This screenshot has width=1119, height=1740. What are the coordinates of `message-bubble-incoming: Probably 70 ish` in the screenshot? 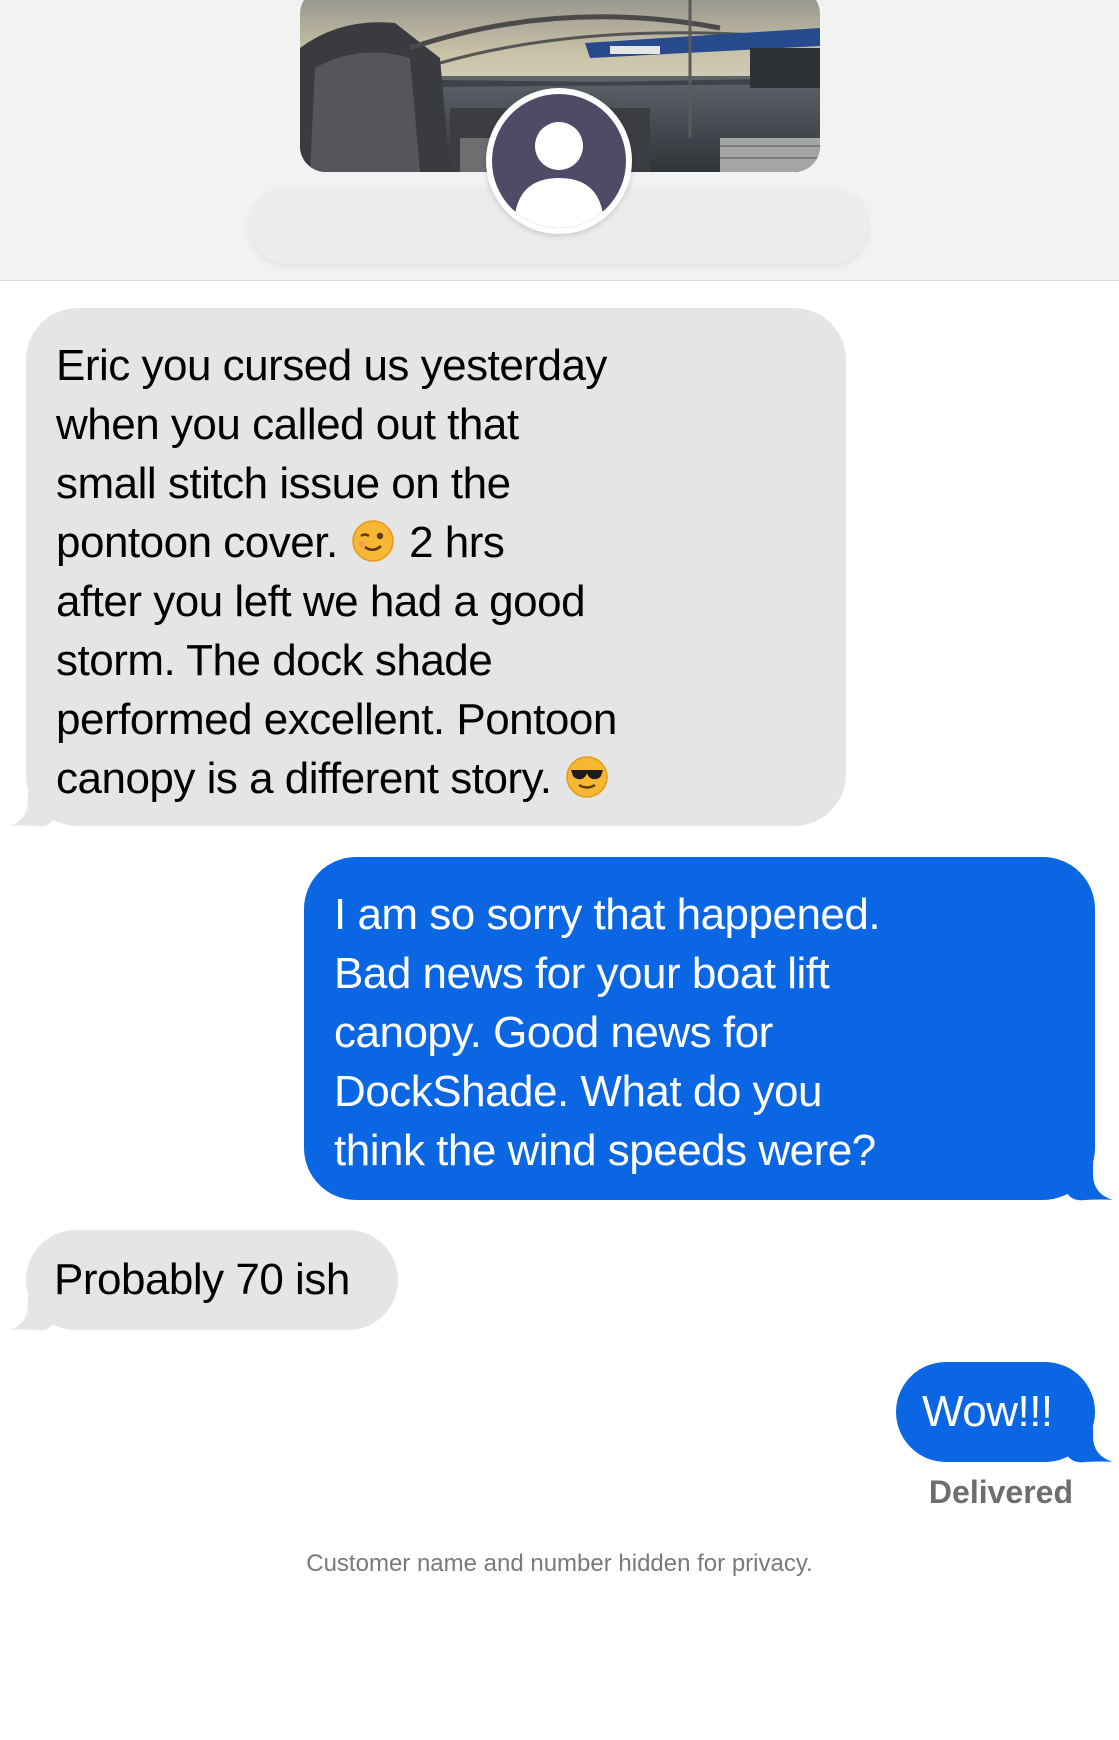 It's located at (212, 1280).